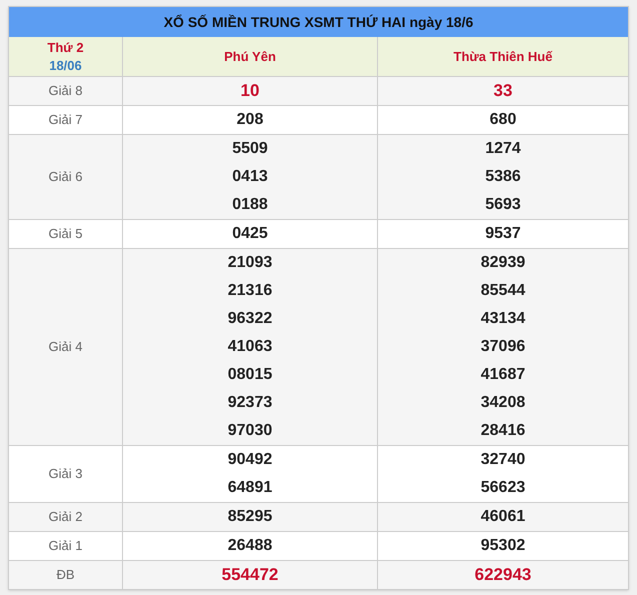 Image resolution: width=637 pixels, height=595 pixels. What do you see at coordinates (250, 149) in the screenshot?
I see `result-number: 5509` at bounding box center [250, 149].